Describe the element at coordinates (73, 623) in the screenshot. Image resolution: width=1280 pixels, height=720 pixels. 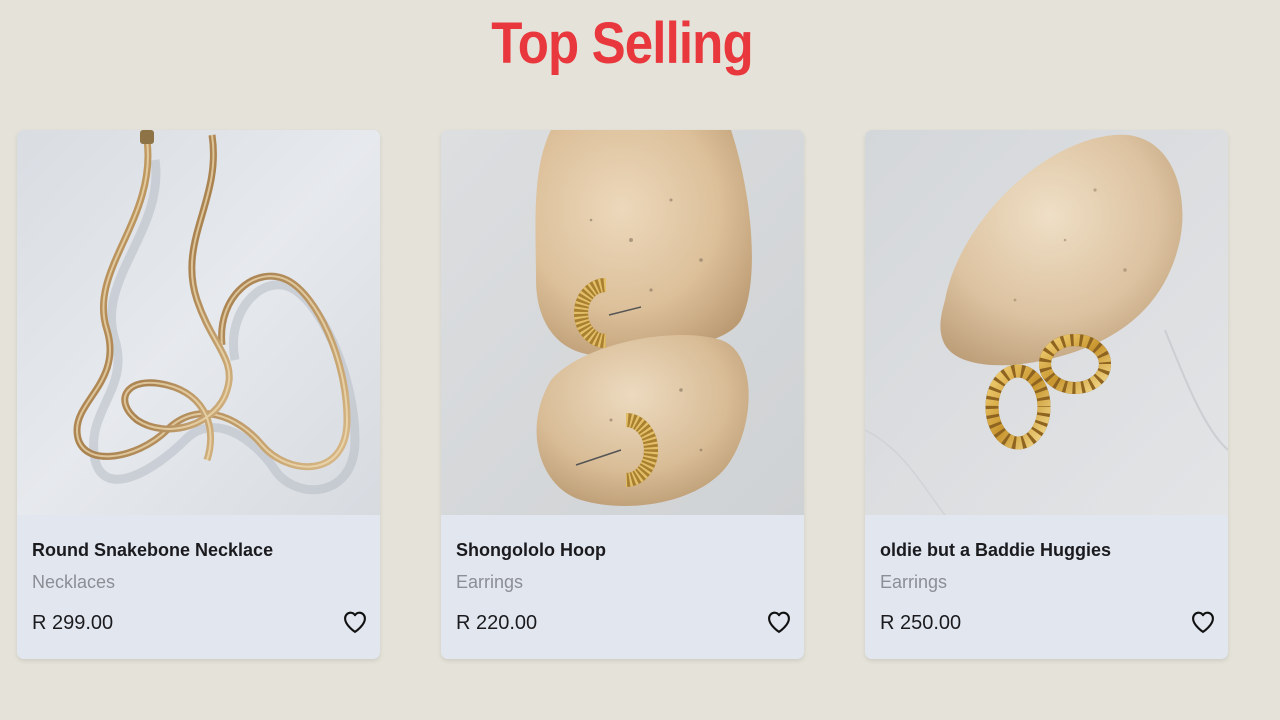
I see `product-price: R 299.00` at that location.